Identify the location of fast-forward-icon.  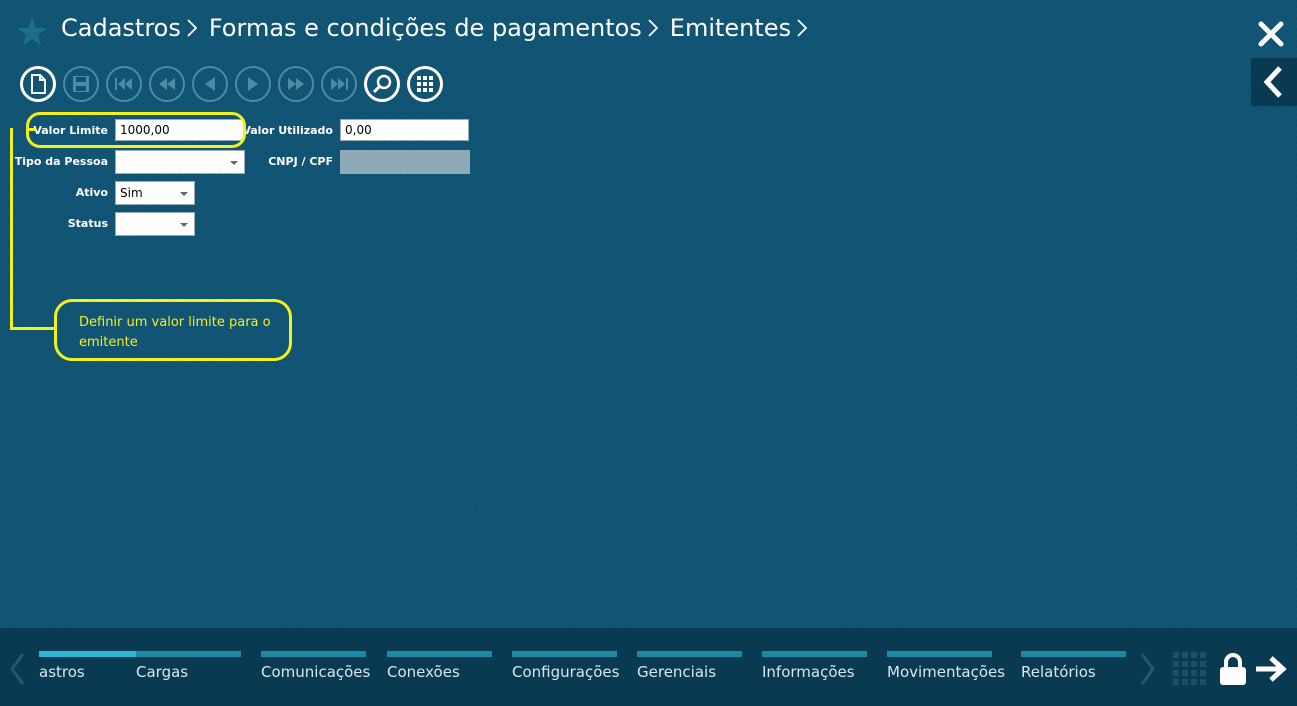
(296, 84).